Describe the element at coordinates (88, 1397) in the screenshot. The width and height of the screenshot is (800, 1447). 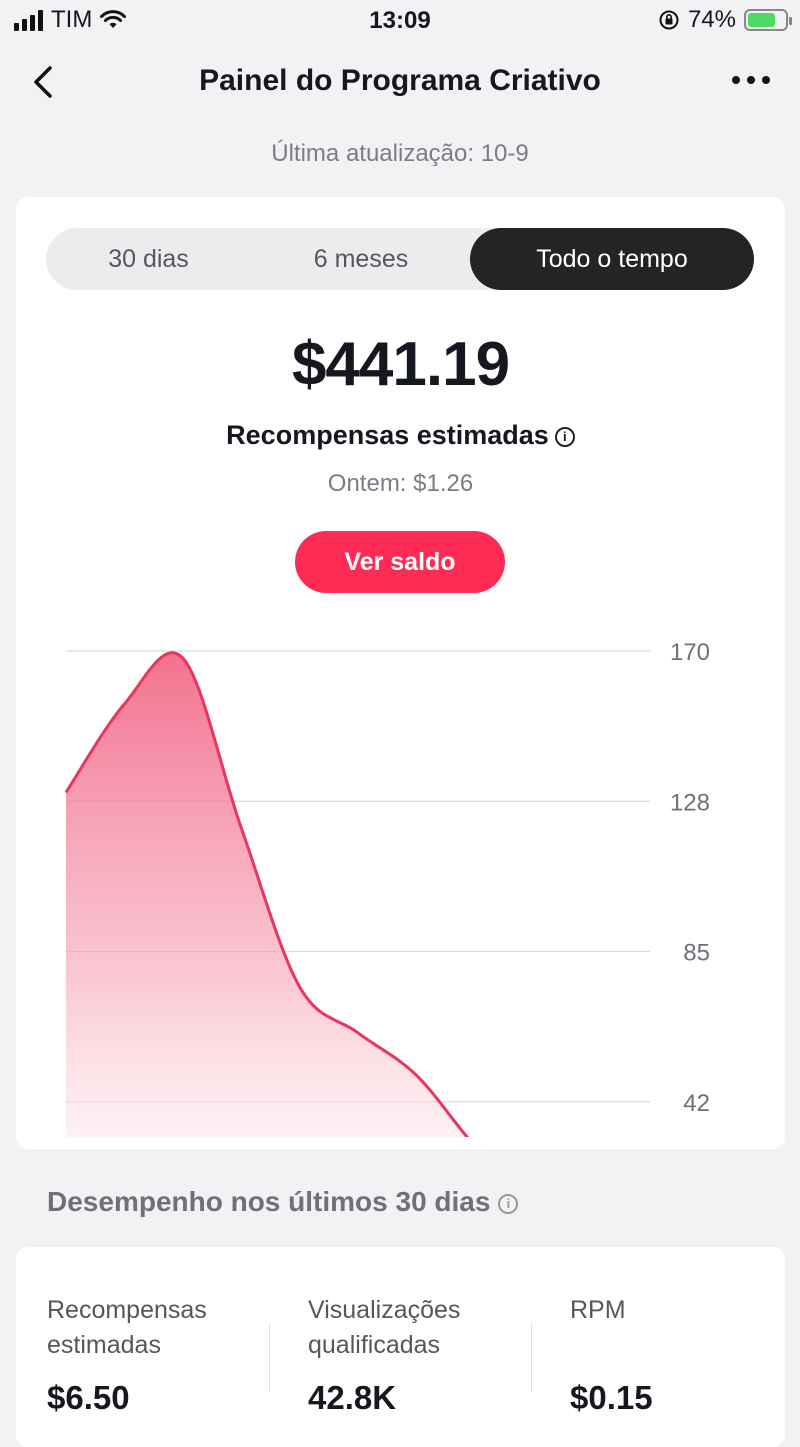
I see `metric-value: $6.50` at that location.